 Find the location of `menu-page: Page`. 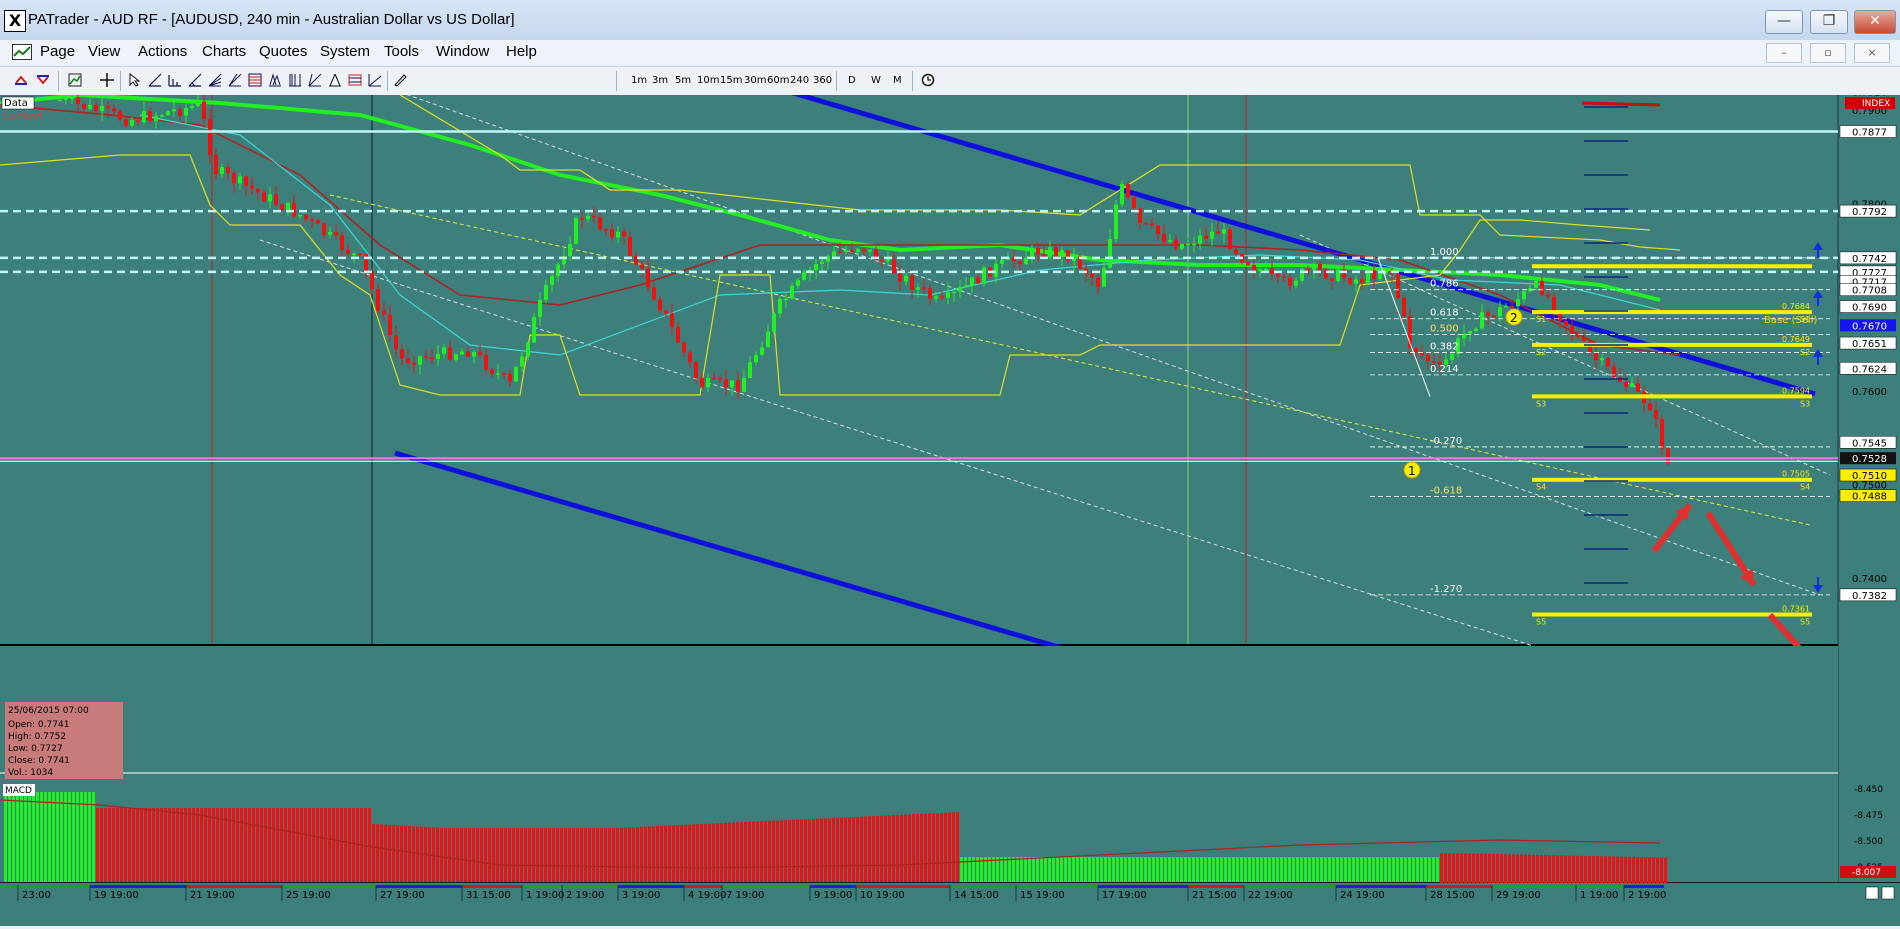

menu-page: Page is located at coordinates (57, 51).